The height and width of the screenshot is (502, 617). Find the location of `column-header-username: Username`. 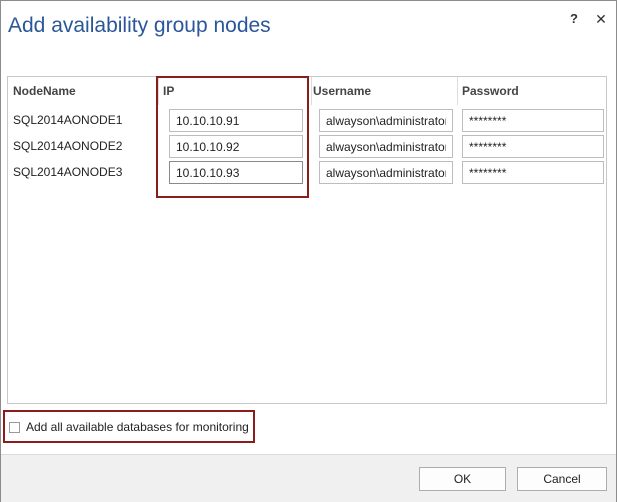

column-header-username: Username is located at coordinates (342, 91).